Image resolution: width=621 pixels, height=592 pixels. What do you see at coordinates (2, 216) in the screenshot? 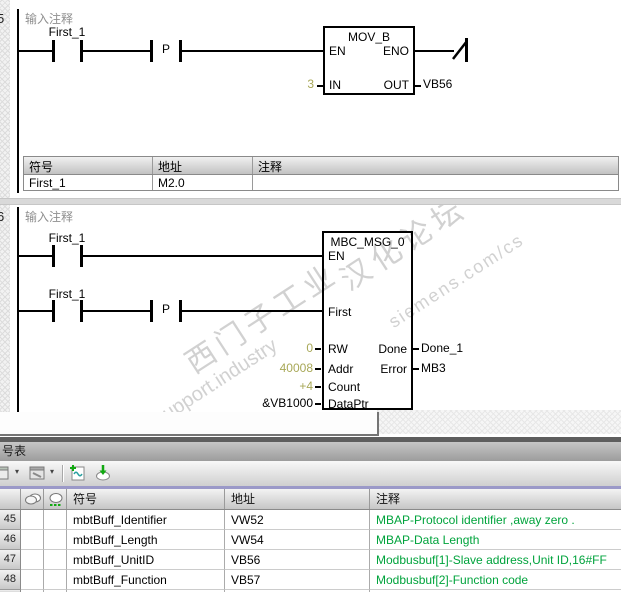
I see `network-number: 6` at bounding box center [2, 216].